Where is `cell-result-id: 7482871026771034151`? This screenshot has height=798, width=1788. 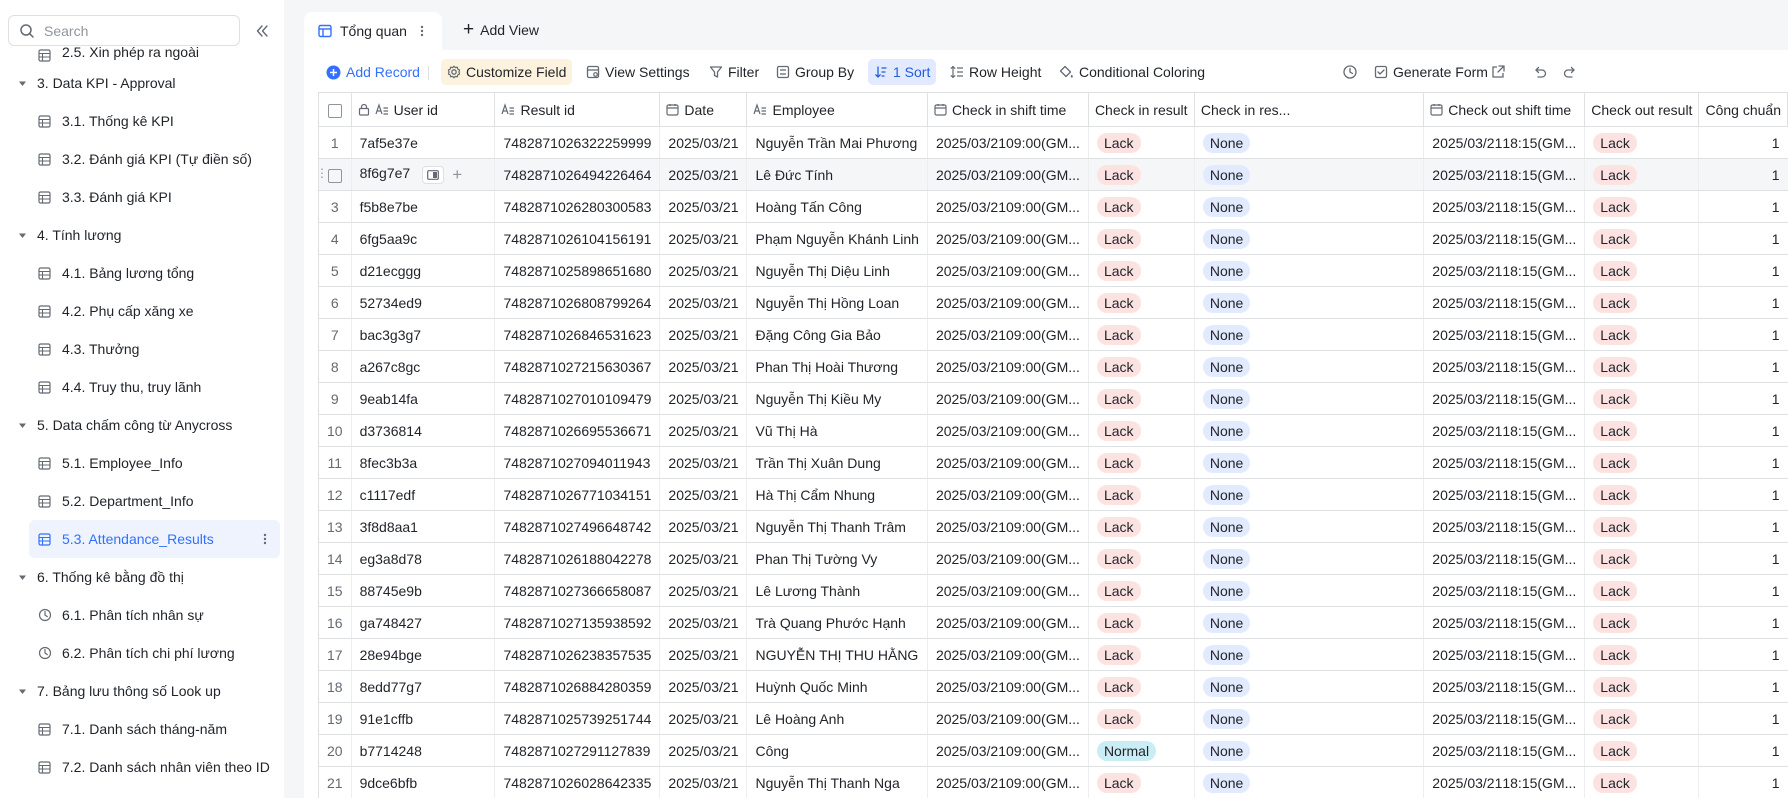
cell-result-id: 7482871026771034151 is located at coordinates (577, 494).